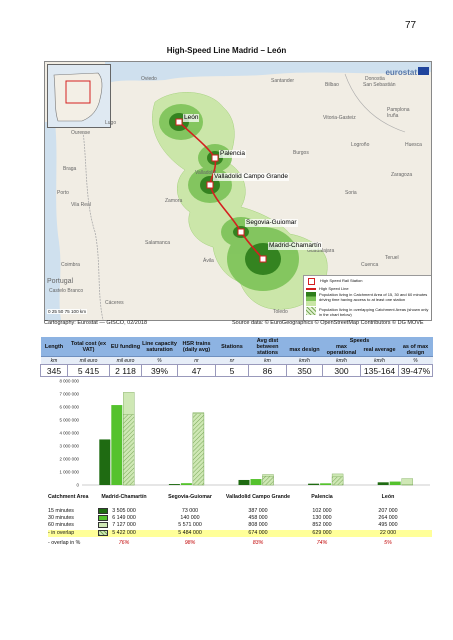 The width and height of the screenshot is (453, 640). What do you see at coordinates (368, 288) in the screenshot?
I see `legend-item-line: High Speed Line` at bounding box center [368, 288].